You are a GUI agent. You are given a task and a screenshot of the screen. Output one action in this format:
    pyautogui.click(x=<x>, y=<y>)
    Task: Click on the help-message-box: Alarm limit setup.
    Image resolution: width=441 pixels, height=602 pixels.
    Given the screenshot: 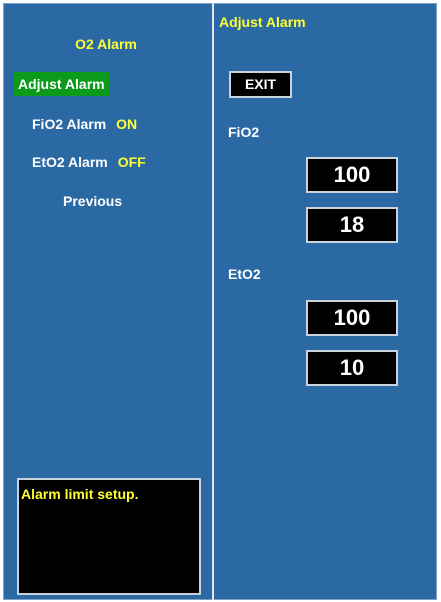 What is the action you would take?
    pyautogui.click(x=109, y=536)
    